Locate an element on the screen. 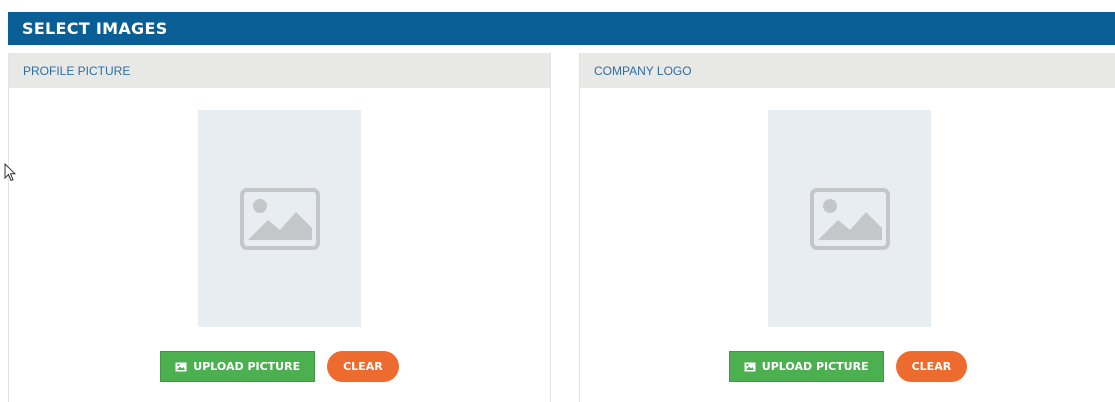  section-header: SELECT IMAGES is located at coordinates (561, 28).